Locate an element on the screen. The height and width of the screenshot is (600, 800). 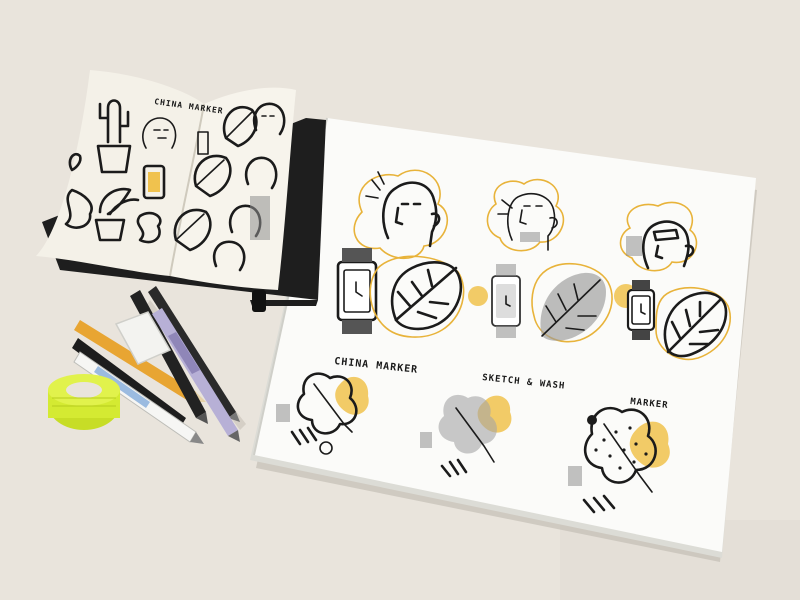
tape-roll is located at coordinates (84, 402).